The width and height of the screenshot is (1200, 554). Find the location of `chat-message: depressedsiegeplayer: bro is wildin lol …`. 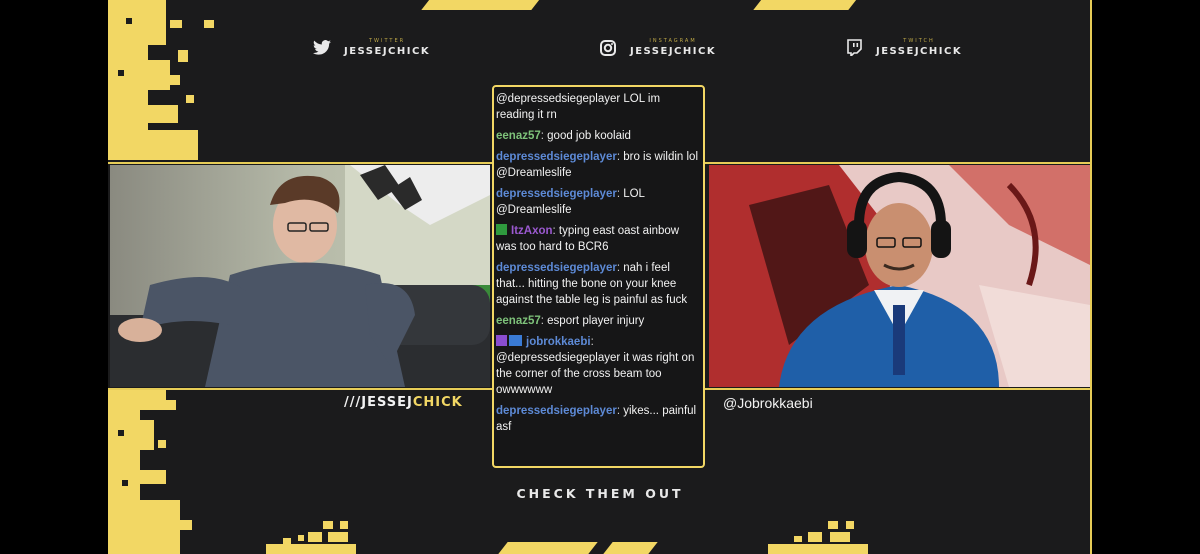

chat-message: depressedsiegeplayer: bro is wildin lol … is located at coordinates (598, 165).